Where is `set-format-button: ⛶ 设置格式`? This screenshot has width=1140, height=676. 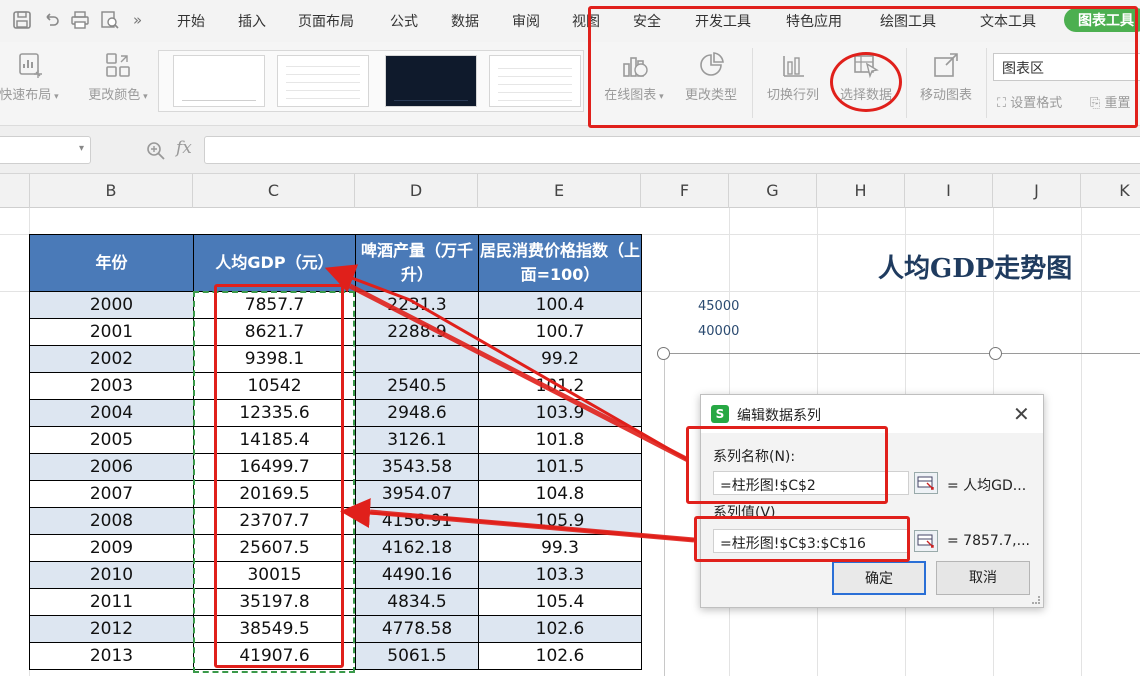 set-format-button: ⛶ 设置格式 is located at coordinates (1029, 101).